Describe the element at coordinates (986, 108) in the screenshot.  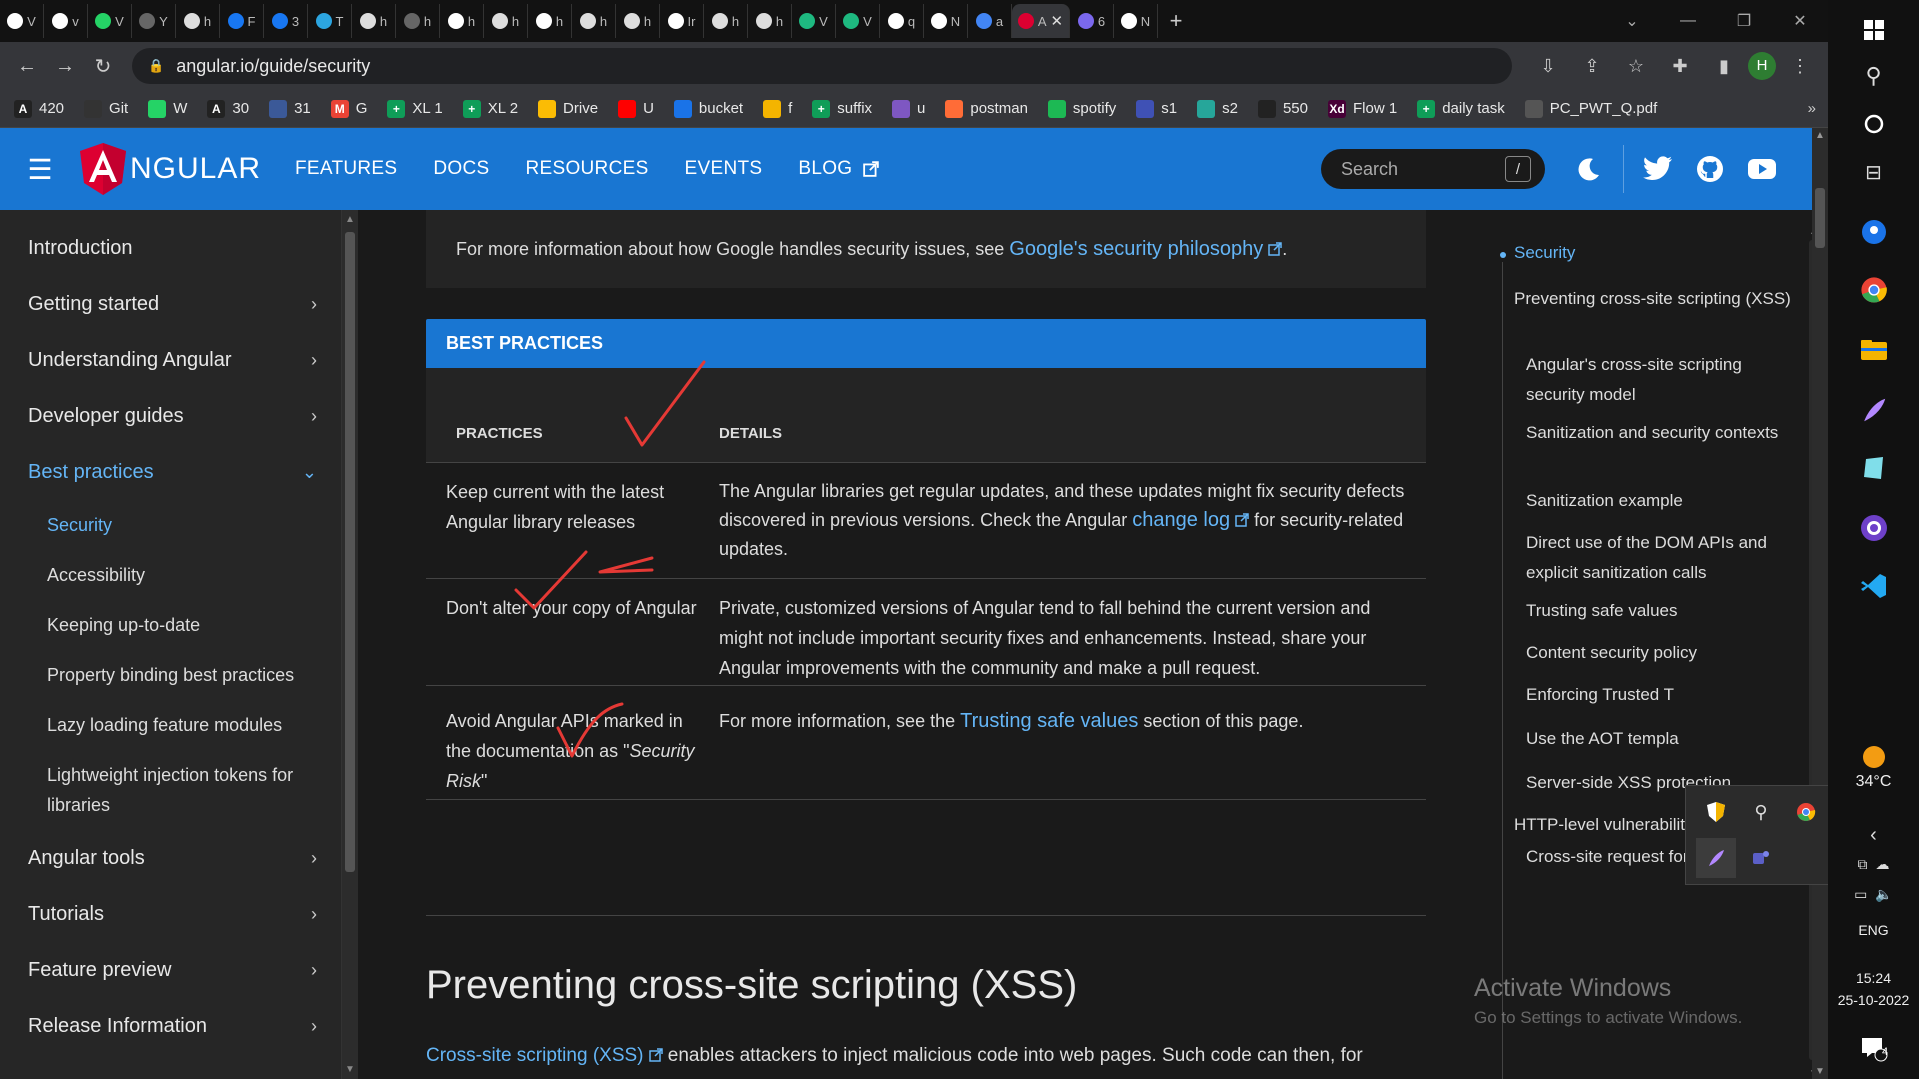
I see `bookmark-item: postman` at that location.